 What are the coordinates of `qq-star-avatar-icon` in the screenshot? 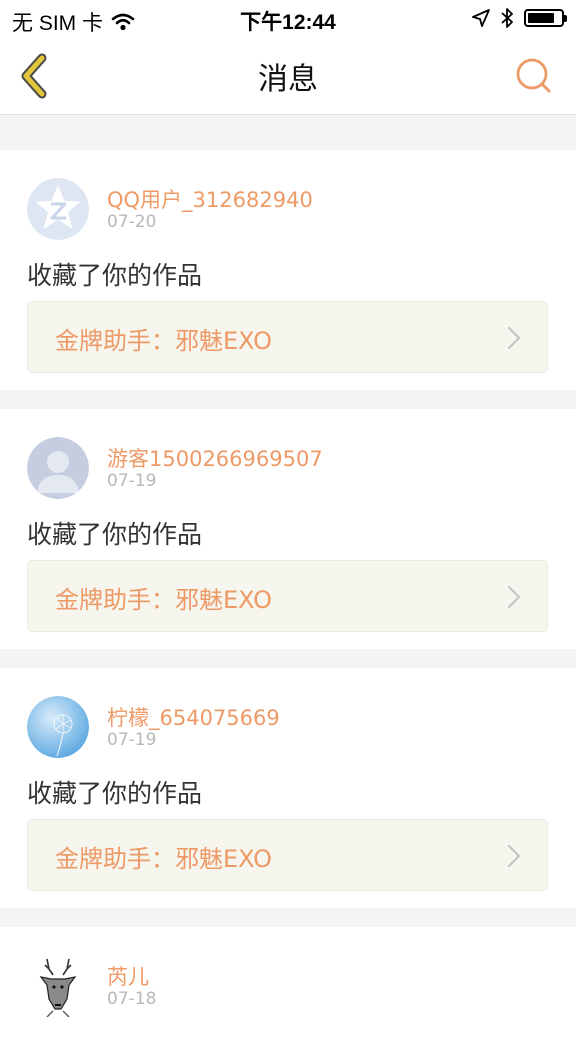 It's located at (58, 209).